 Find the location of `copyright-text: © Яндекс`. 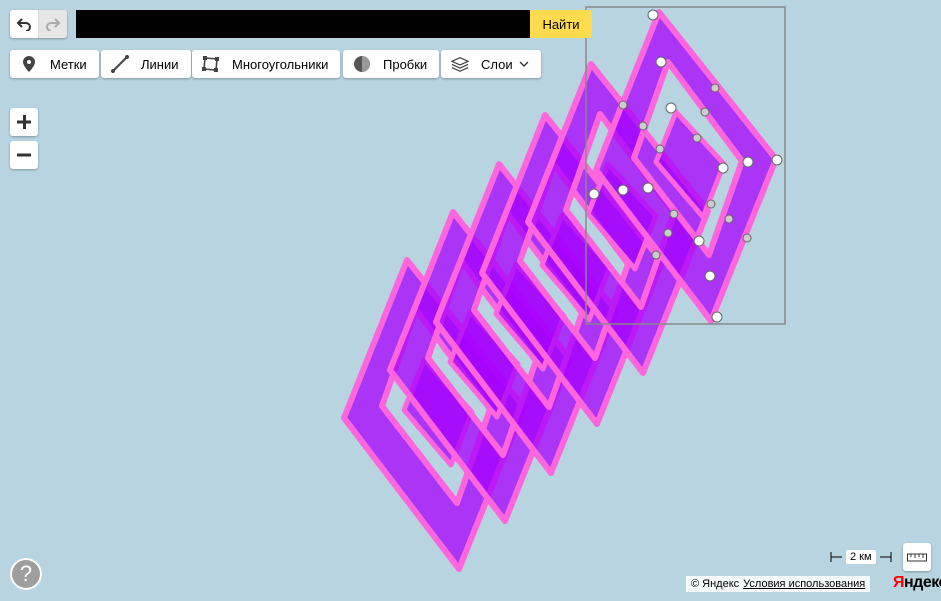

copyright-text: © Яндекс is located at coordinates (715, 584).